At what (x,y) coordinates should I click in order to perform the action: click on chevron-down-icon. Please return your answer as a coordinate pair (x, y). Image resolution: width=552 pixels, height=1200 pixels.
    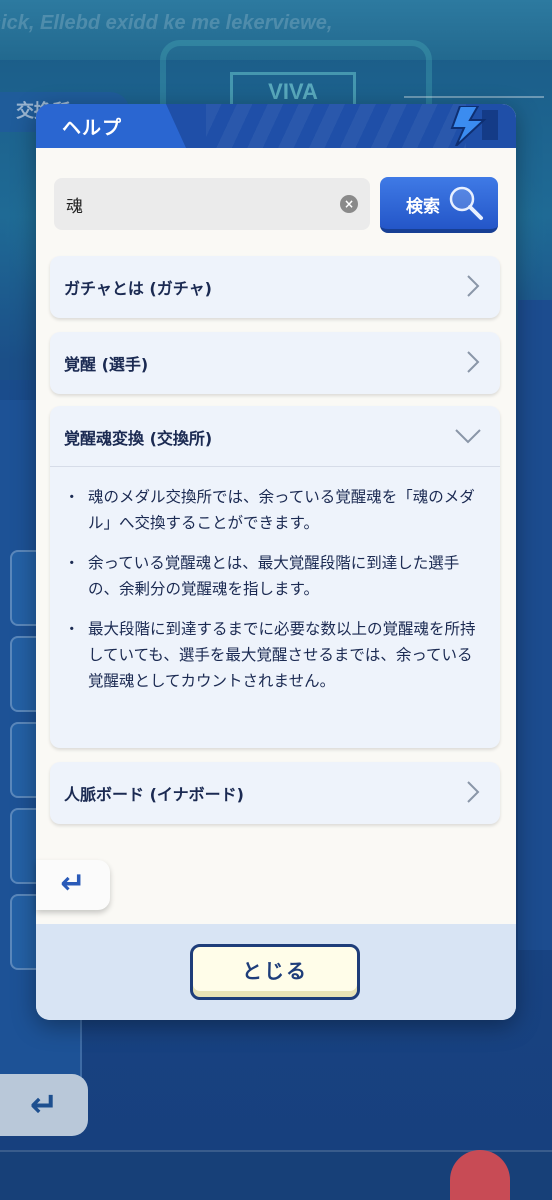
    Looking at the image, I should click on (468, 436).